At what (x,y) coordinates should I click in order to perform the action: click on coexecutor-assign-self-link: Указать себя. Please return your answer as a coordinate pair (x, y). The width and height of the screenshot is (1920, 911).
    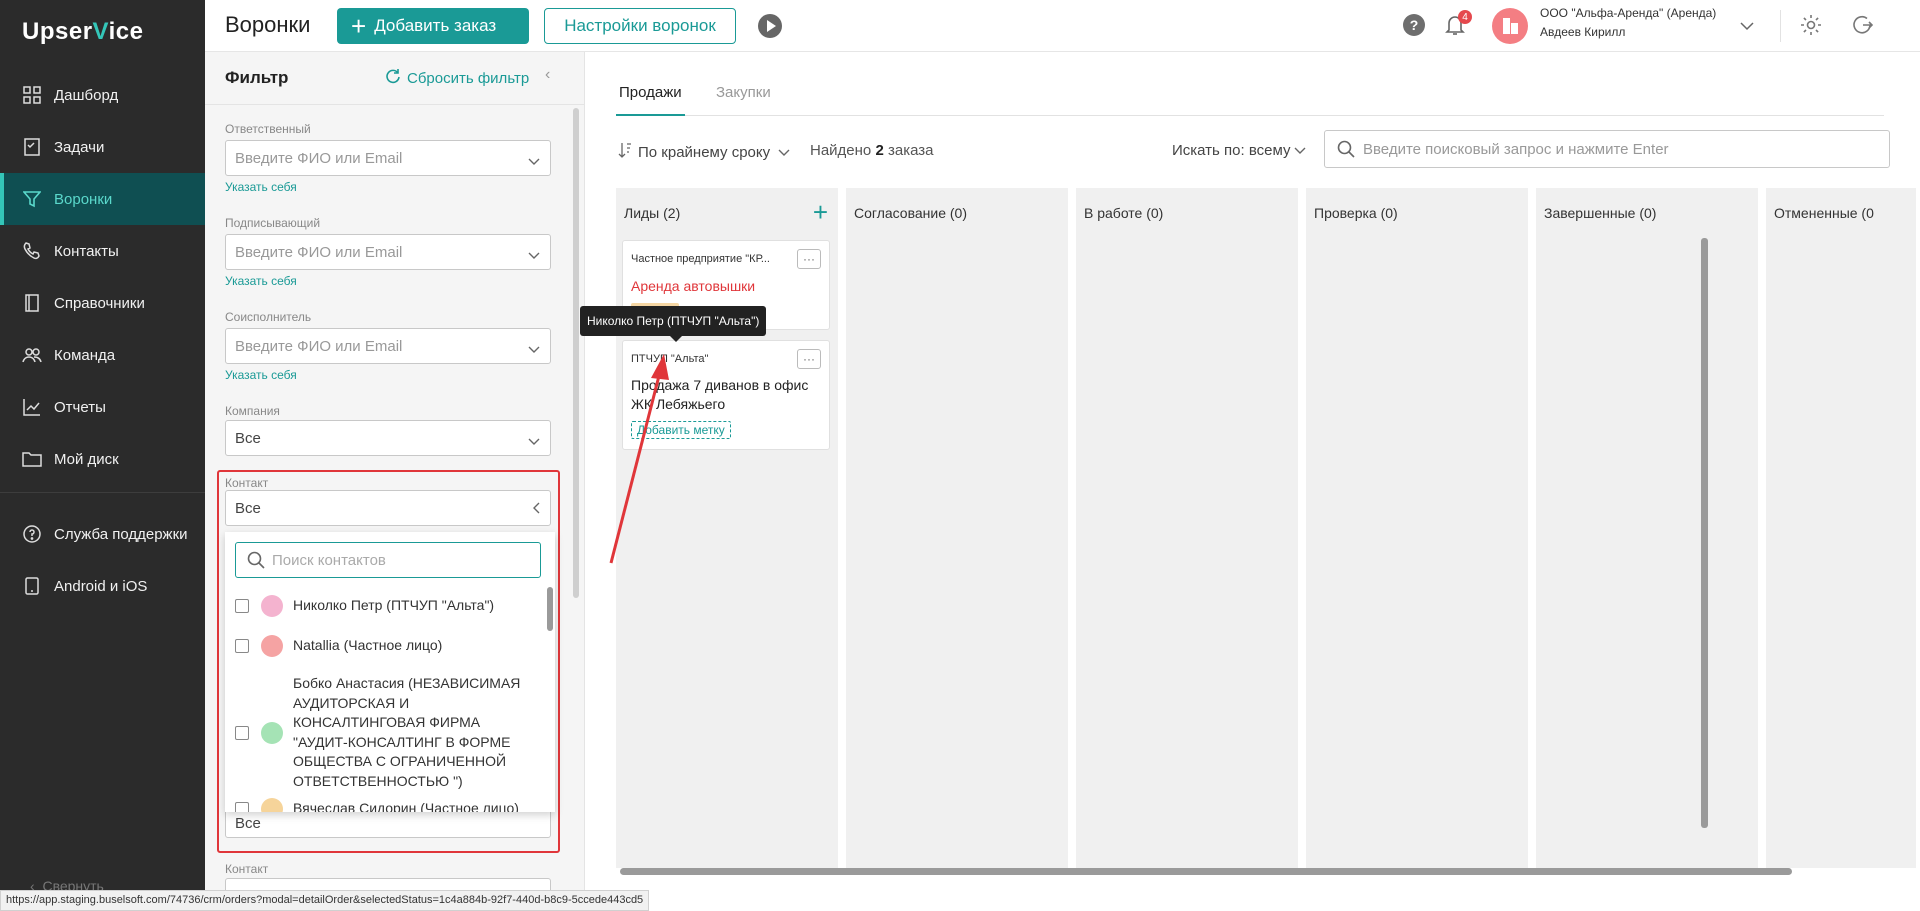
    Looking at the image, I should click on (261, 375).